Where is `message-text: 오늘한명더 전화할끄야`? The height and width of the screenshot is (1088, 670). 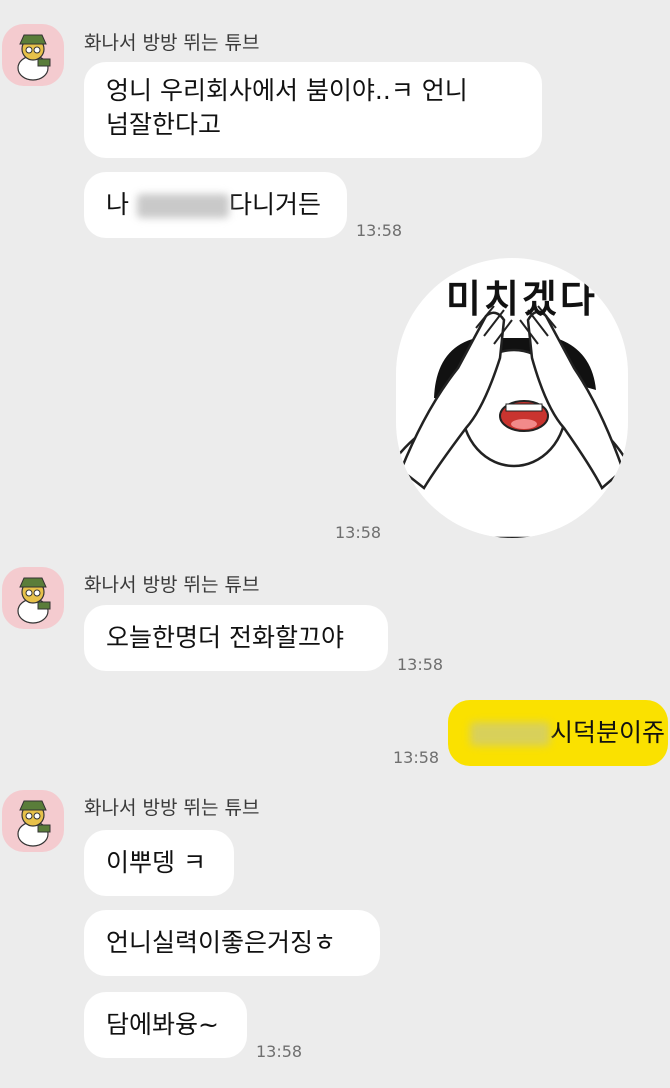 message-text: 오늘한명더 전화할끄야 is located at coordinates (225, 637).